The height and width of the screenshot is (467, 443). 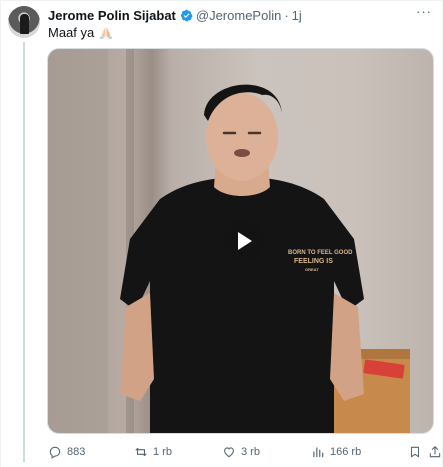 I want to click on reply-count: 883, so click(x=76, y=452).